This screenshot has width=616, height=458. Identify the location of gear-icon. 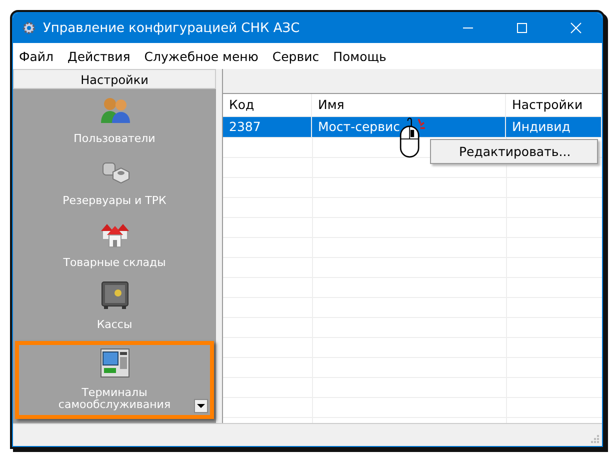
(29, 28).